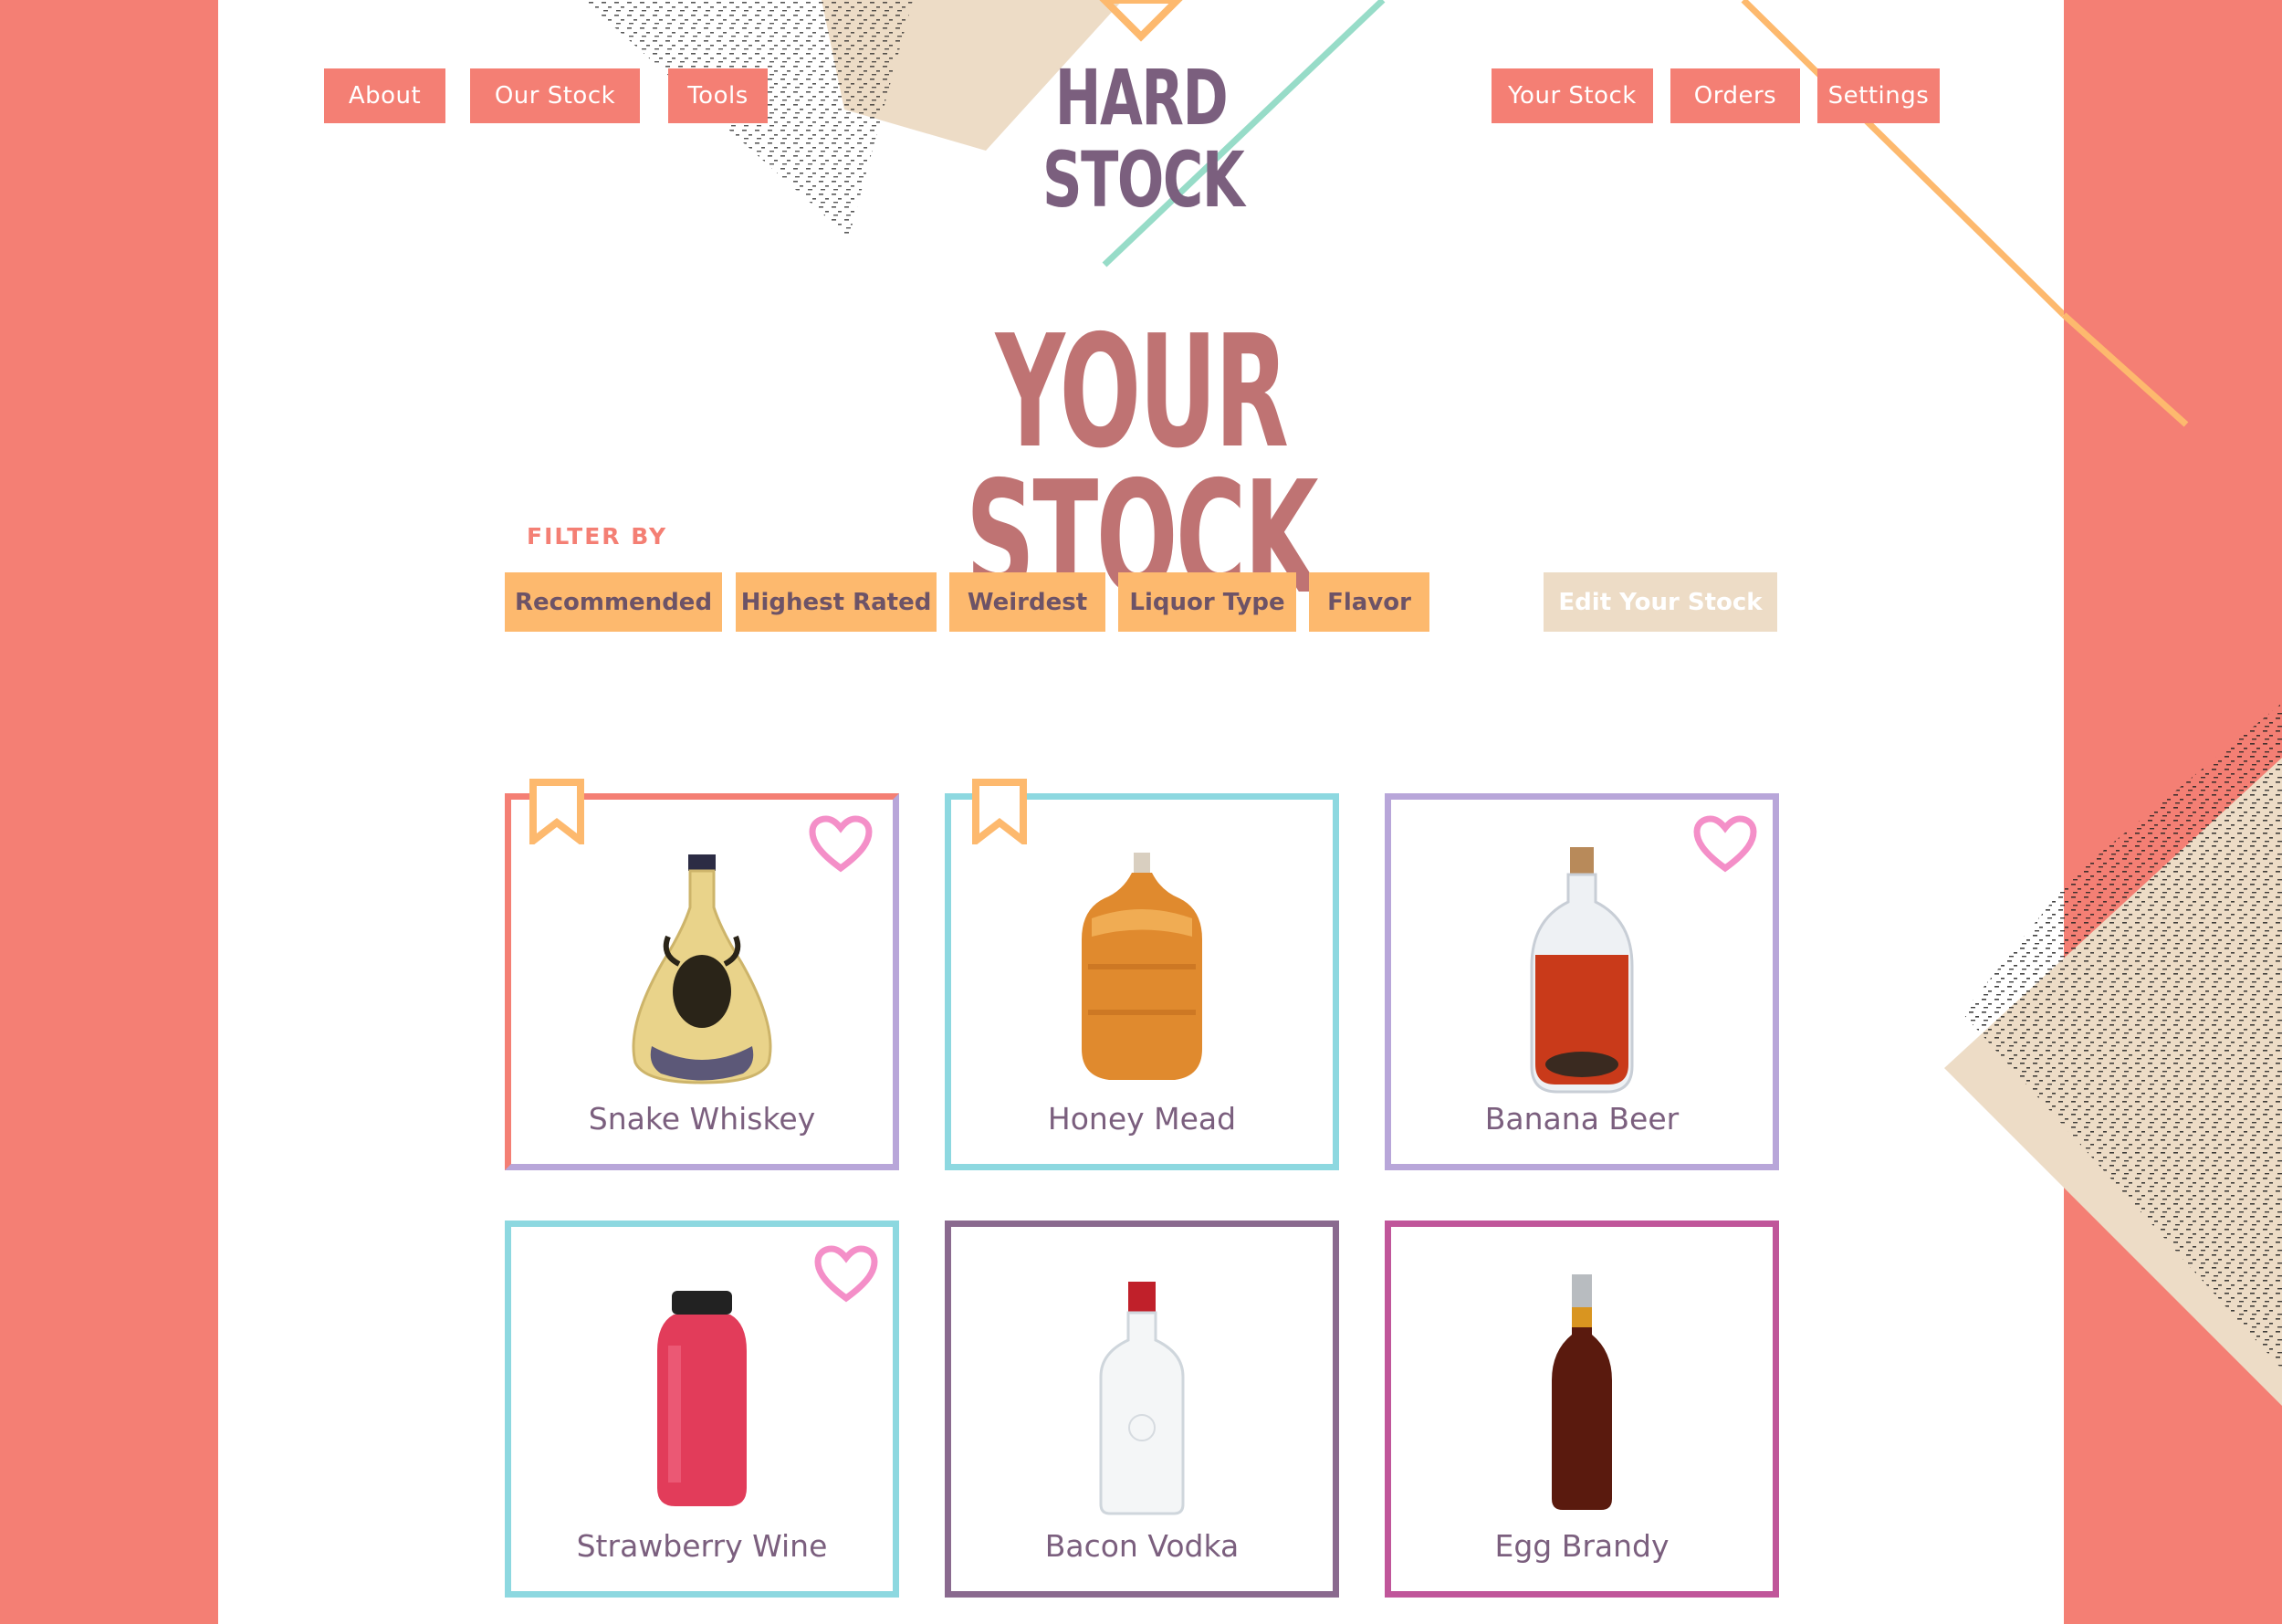 This screenshot has width=2282, height=1624. I want to click on product-card: Honey Mead, so click(1142, 982).